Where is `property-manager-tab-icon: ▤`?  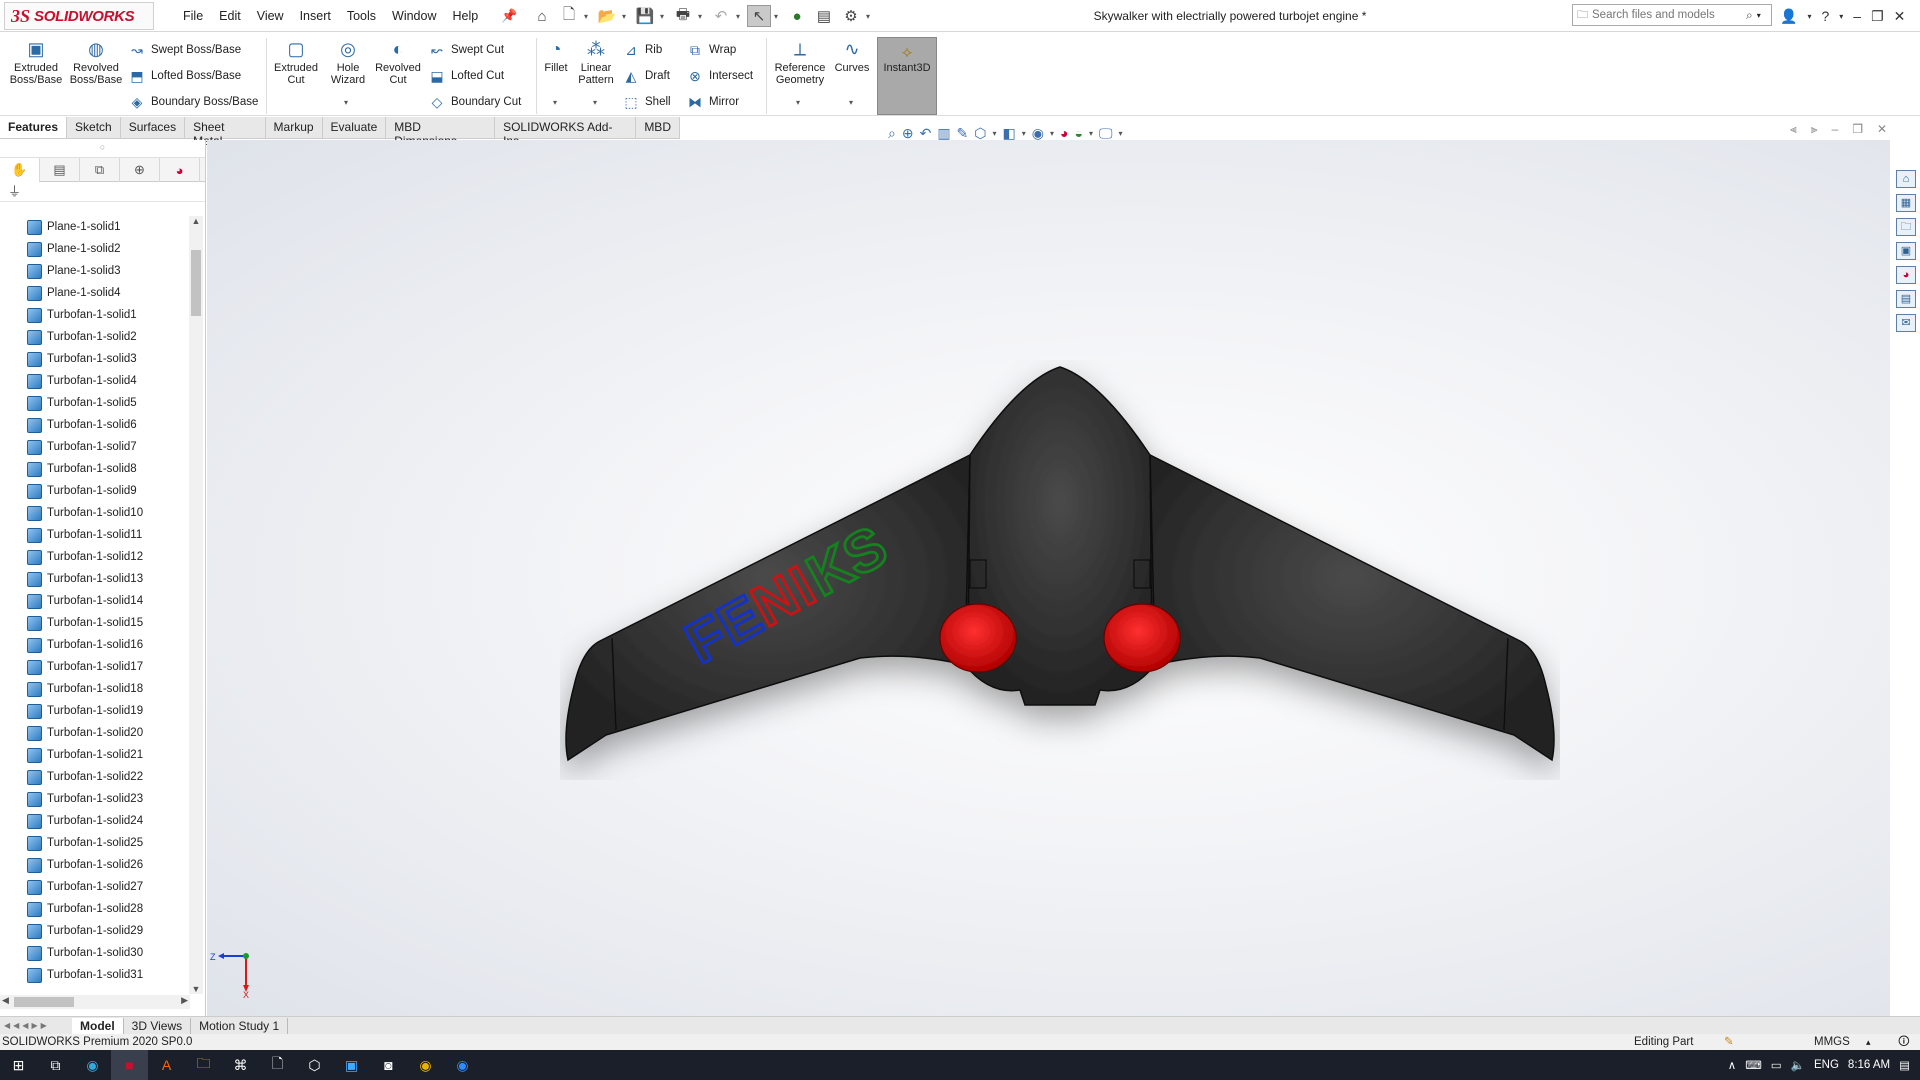
property-manager-tab-icon: ▤ is located at coordinates (60, 170).